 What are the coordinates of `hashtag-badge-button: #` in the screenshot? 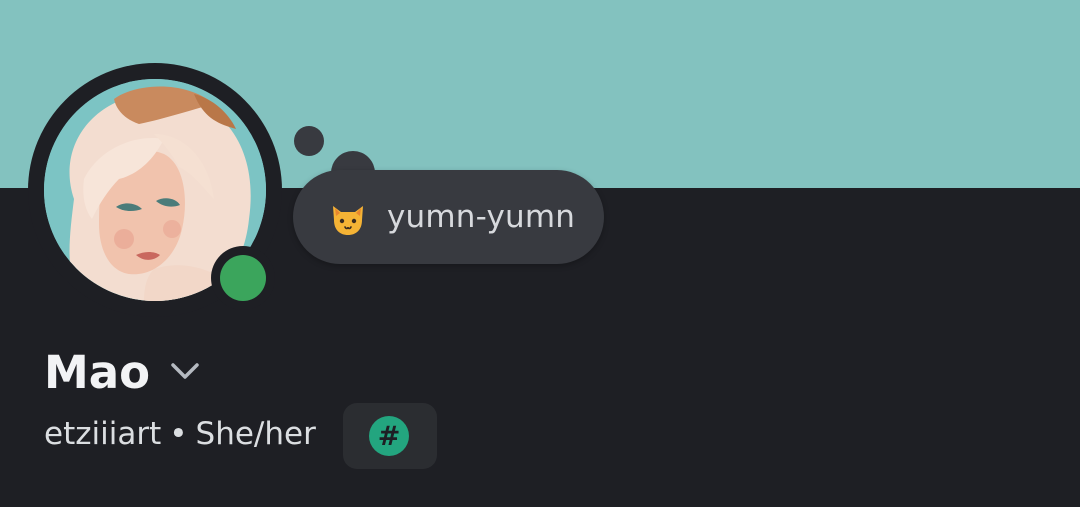 It's located at (390, 436).